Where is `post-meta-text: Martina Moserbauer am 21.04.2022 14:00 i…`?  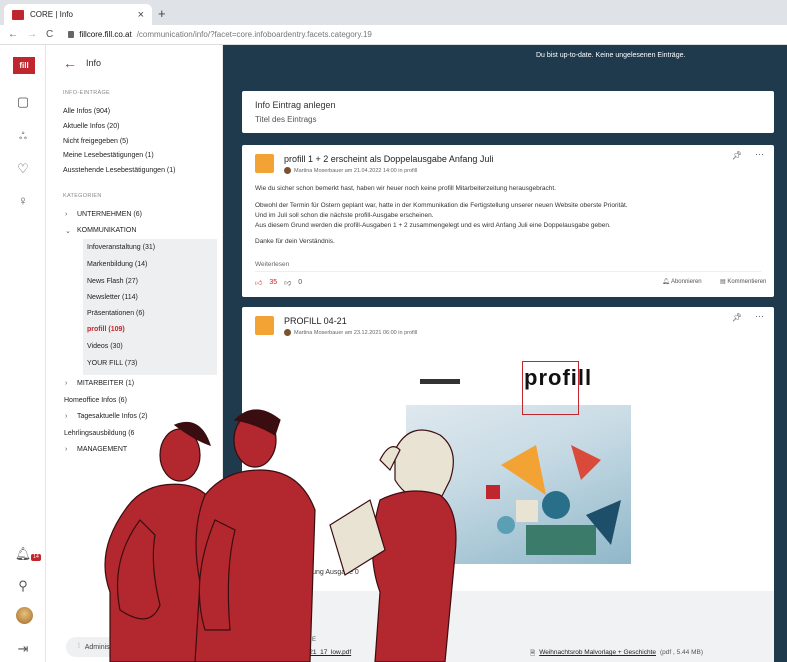
post-meta-text: Martina Moserbauer am 21.04.2022 14:00 i… is located at coordinates (356, 170).